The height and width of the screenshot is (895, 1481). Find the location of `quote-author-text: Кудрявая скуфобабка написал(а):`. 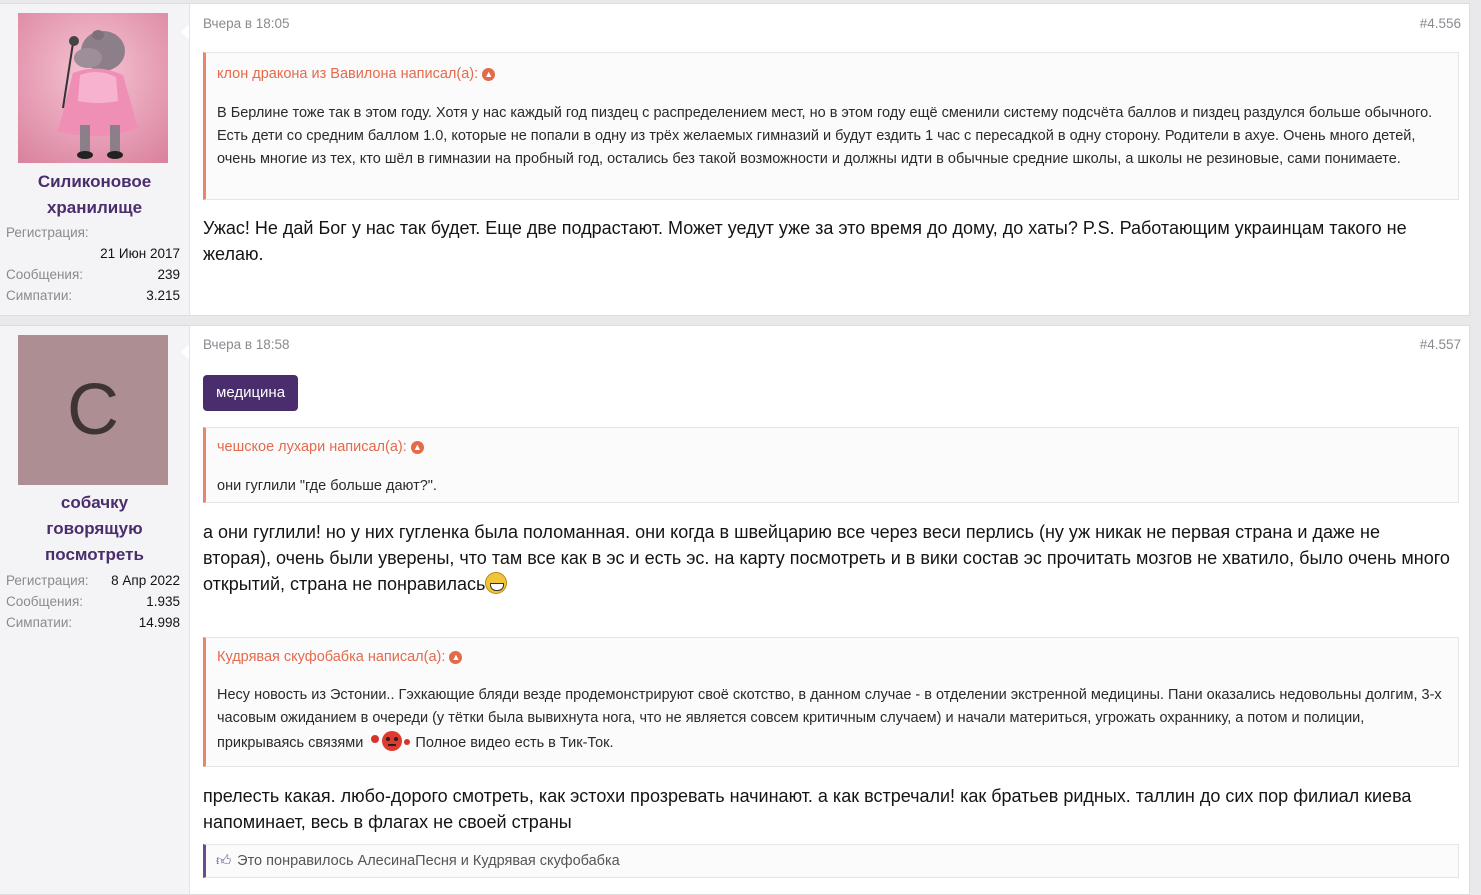

quote-author-text: Кудрявая скуфобабка написал(а): is located at coordinates (331, 657).